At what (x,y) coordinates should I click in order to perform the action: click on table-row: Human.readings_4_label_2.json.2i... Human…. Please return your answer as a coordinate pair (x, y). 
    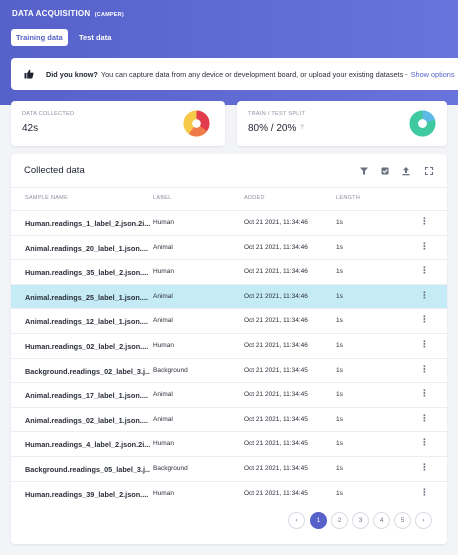
    Looking at the image, I should click on (229, 443).